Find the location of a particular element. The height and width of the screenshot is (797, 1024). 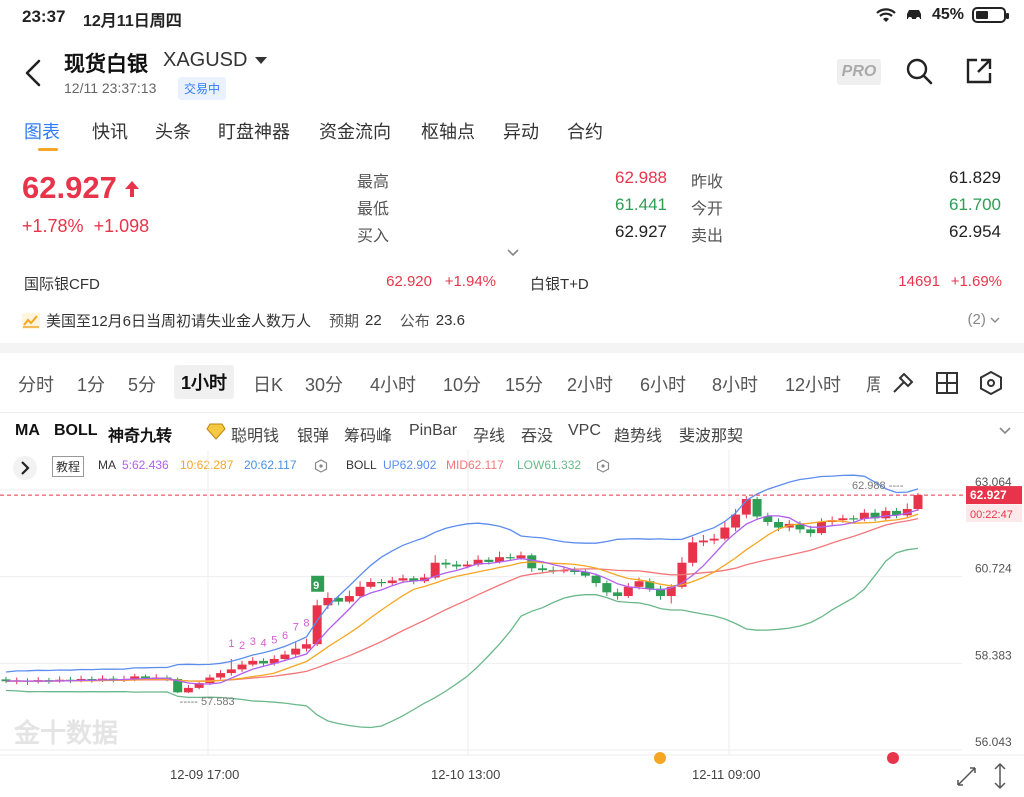

tab-pivot: 枢轴点 is located at coordinates (448, 131).